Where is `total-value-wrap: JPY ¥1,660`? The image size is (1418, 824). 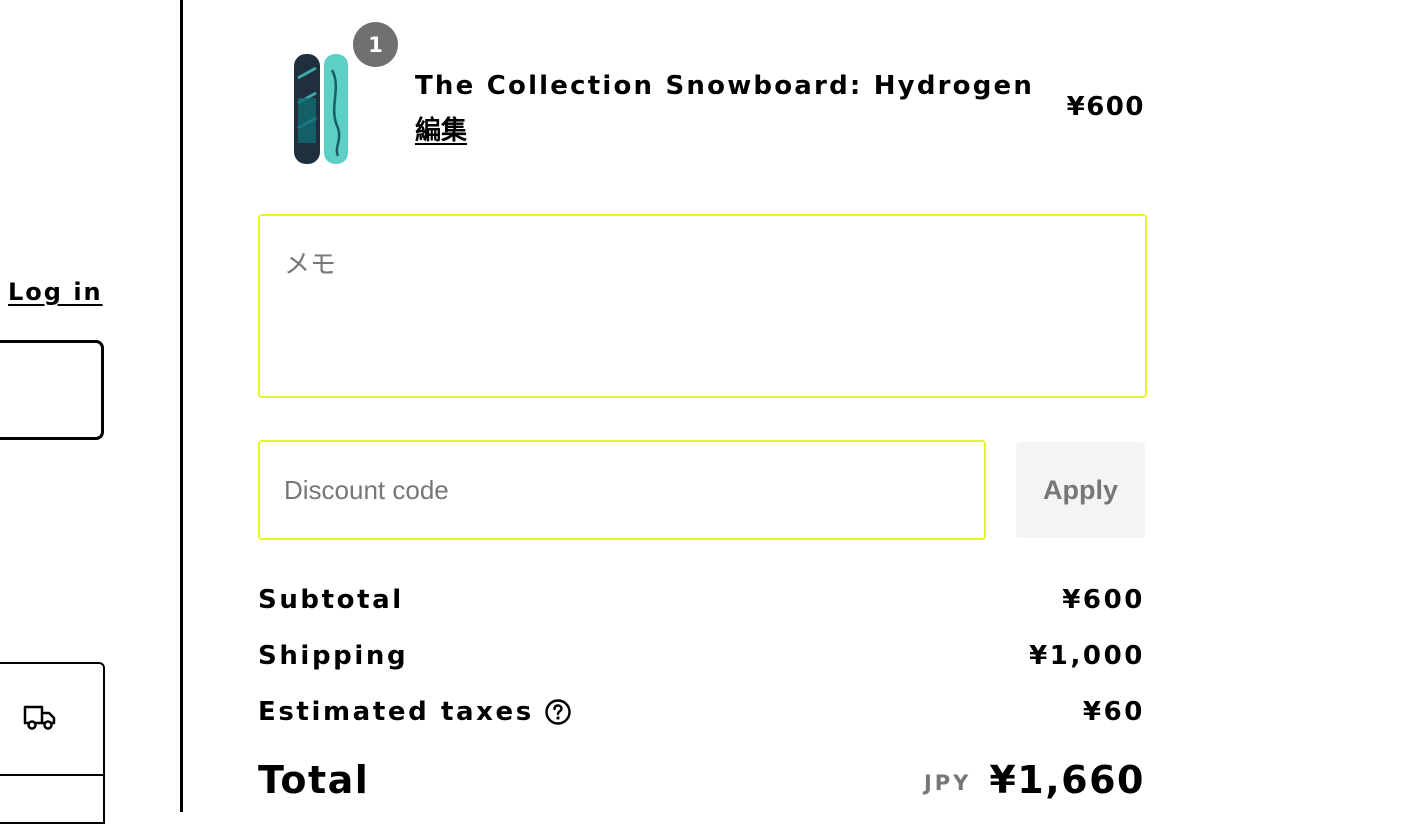
total-value-wrap: JPY ¥1,660 is located at coordinates (1034, 780).